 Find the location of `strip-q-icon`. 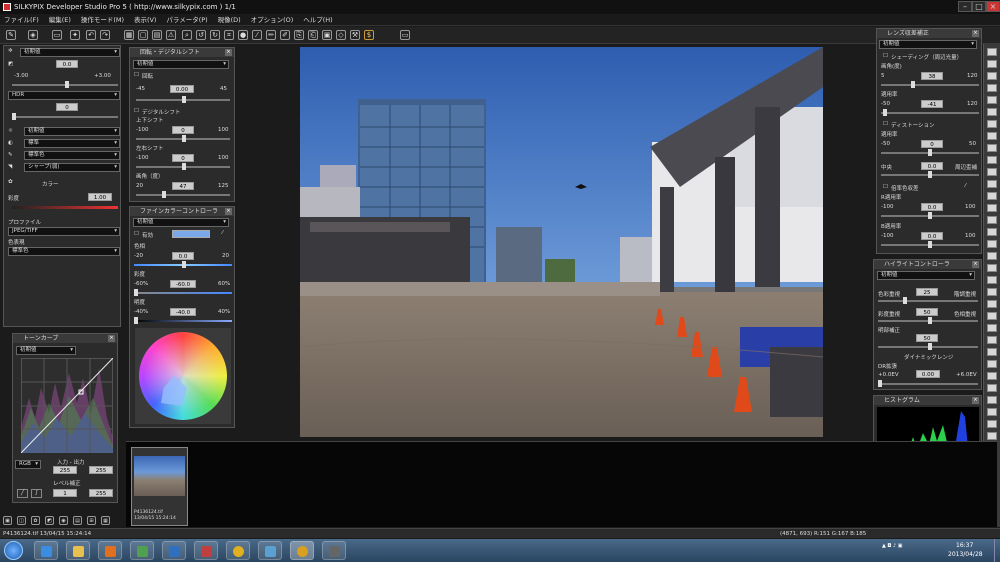

strip-q-icon is located at coordinates (992, 244).